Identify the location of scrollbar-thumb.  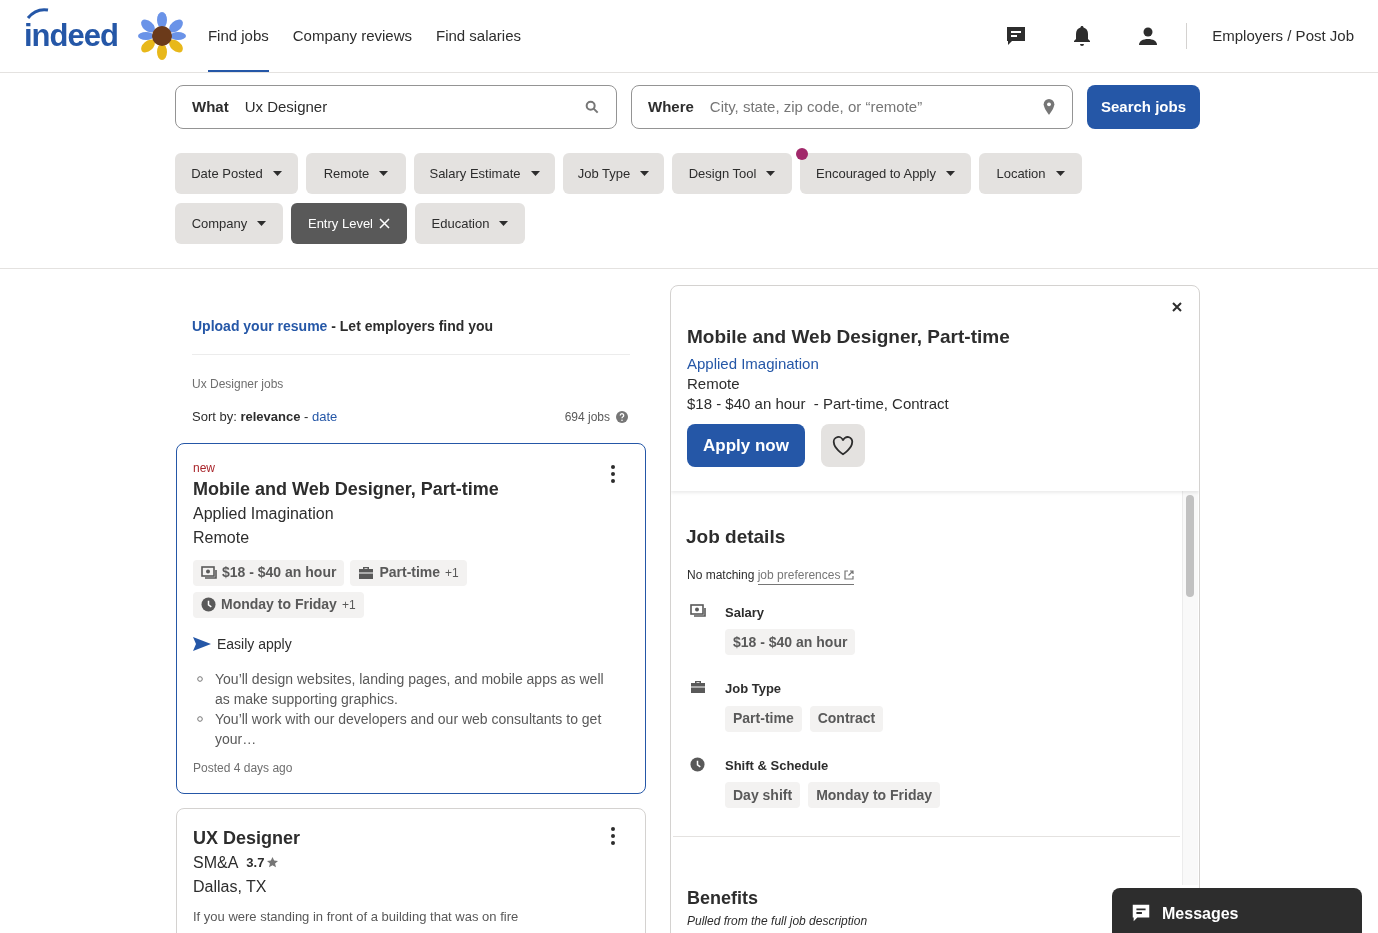
(1190, 546).